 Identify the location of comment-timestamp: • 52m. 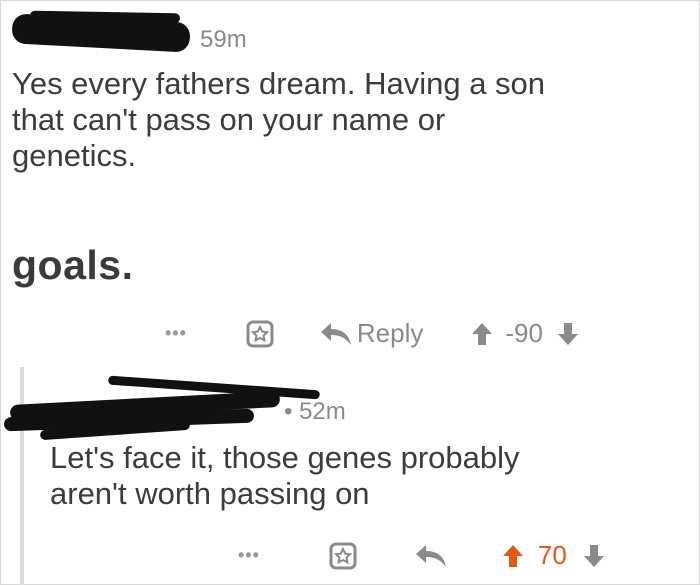
(315, 412).